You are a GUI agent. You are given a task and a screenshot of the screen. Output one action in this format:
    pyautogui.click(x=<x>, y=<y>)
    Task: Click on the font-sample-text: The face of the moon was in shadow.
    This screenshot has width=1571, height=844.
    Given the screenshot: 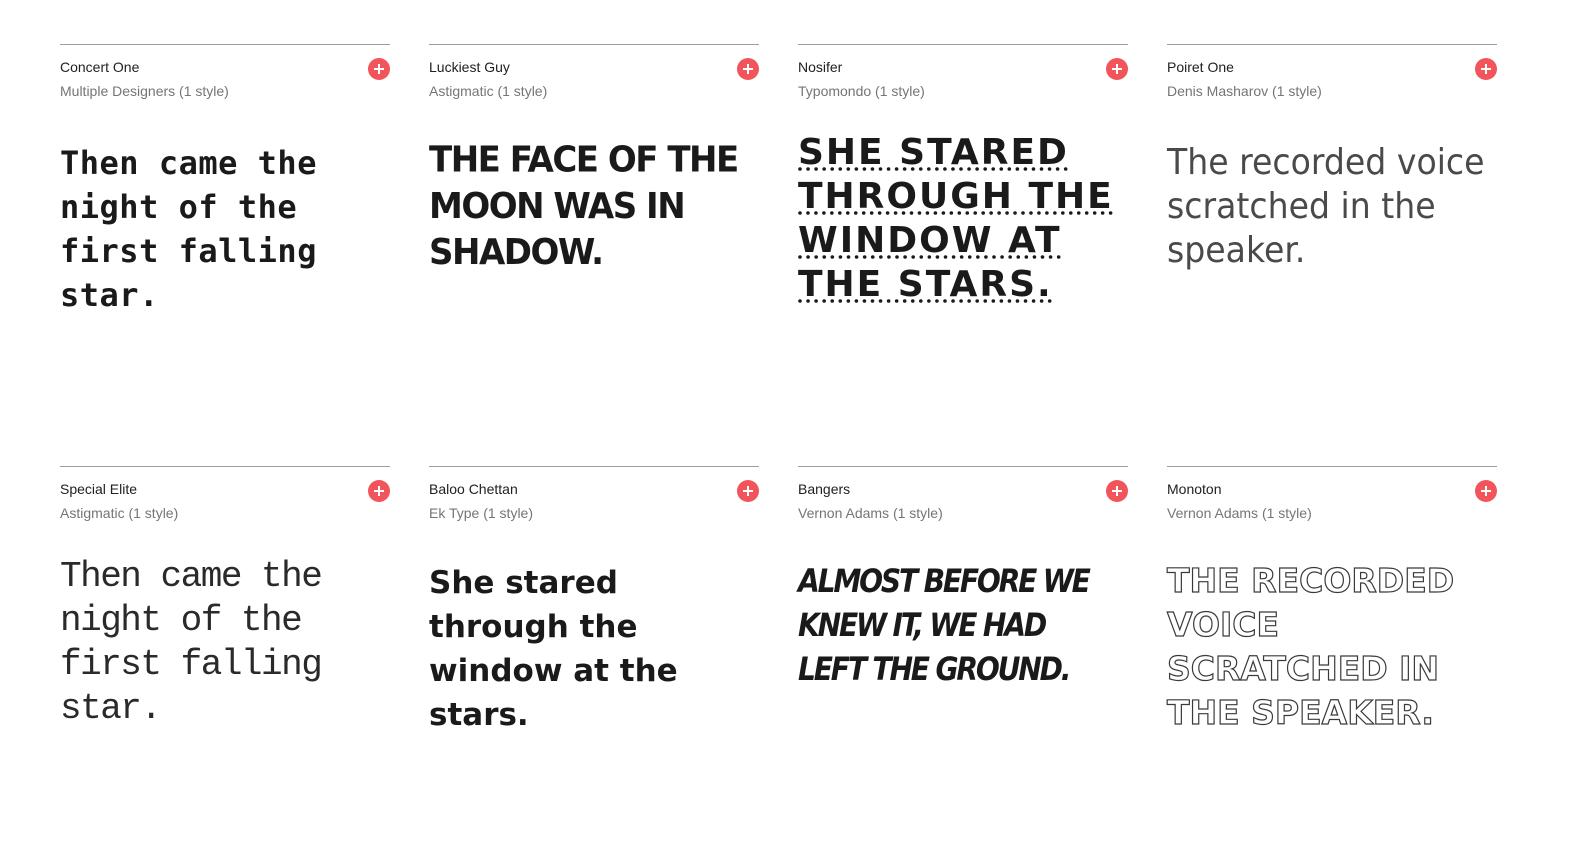 What is the action you would take?
    pyautogui.click(x=584, y=206)
    